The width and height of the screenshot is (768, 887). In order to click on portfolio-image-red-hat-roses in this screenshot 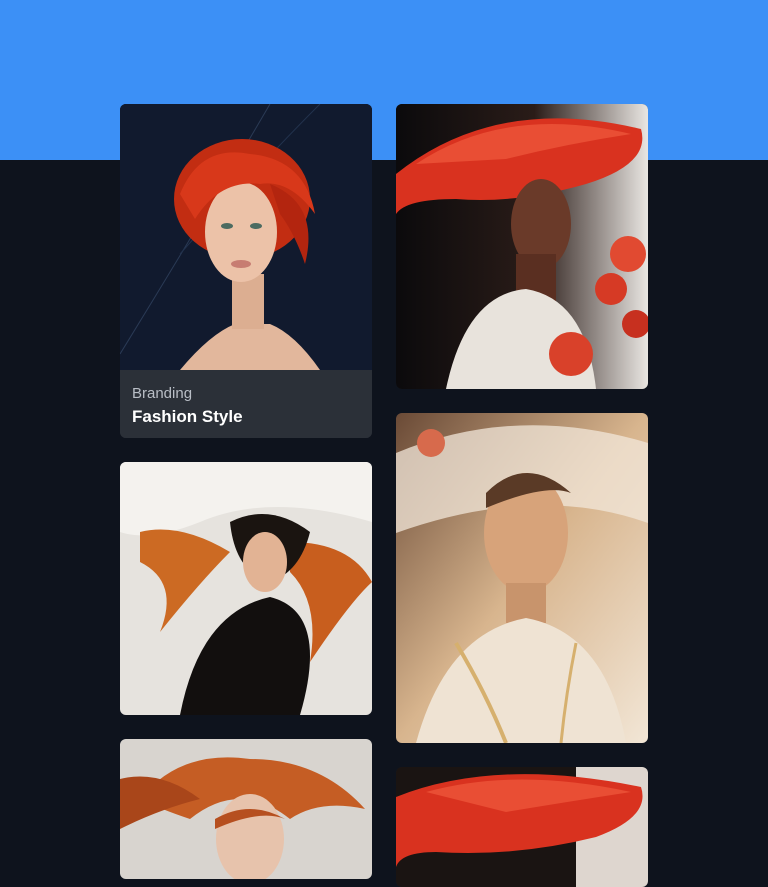, I will do `click(522, 246)`.